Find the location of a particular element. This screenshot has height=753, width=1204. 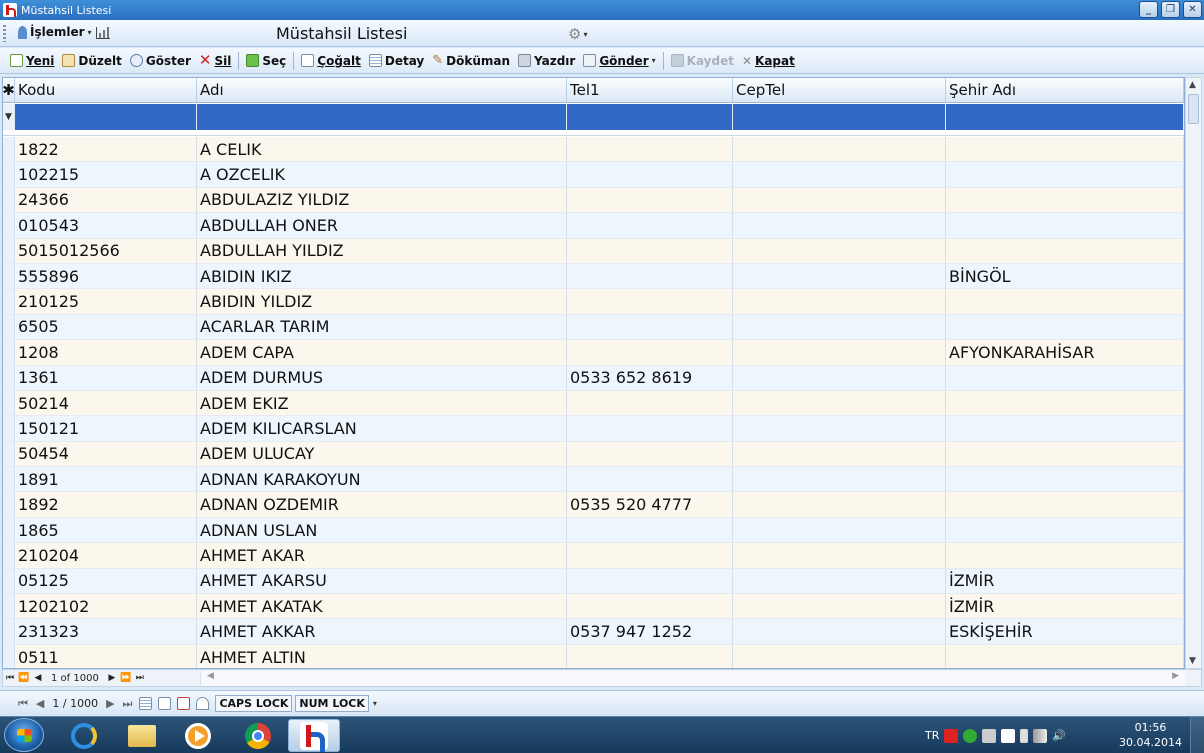

table-row: 1865 ADNAN USLAN is located at coordinates (593, 530).